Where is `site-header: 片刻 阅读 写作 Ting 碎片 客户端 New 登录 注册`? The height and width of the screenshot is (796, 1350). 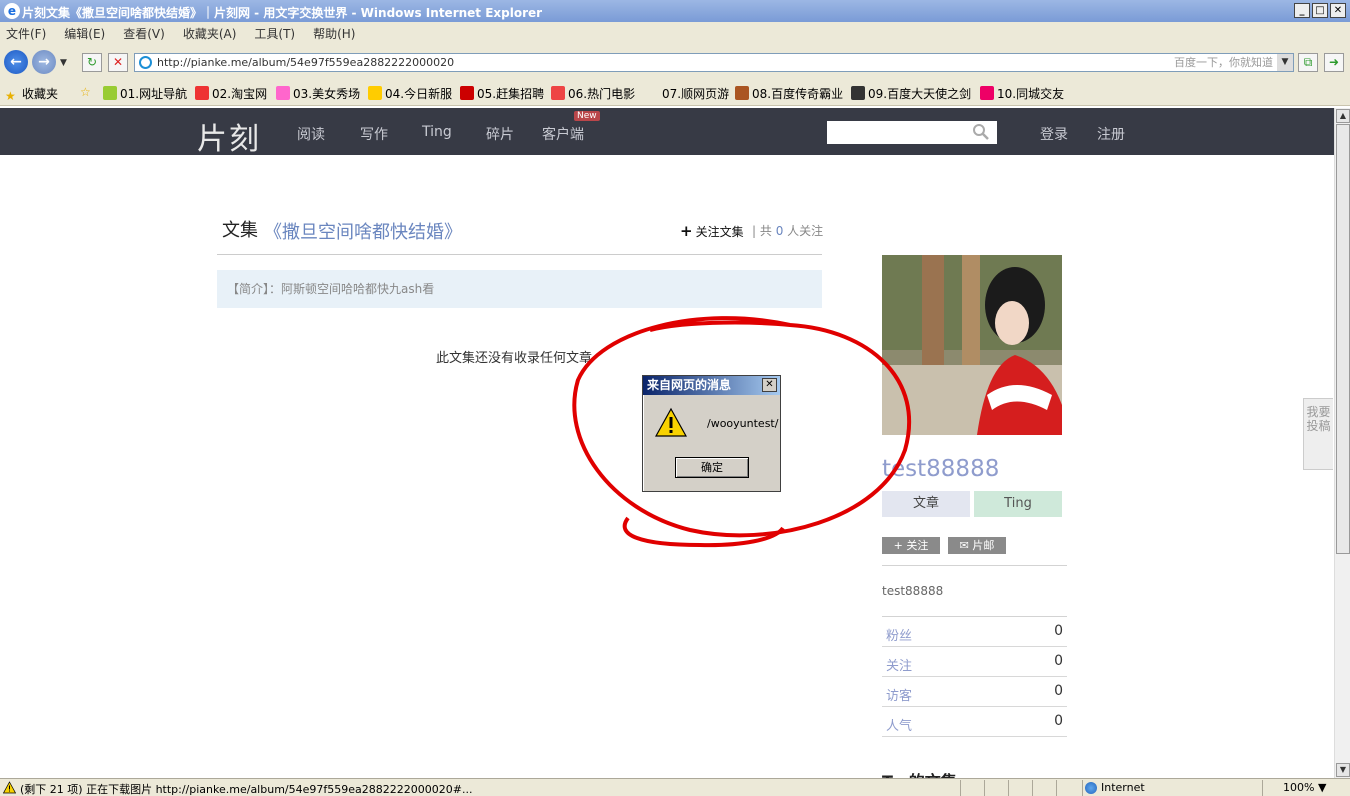 site-header: 片刻 阅读 写作 Ting 碎片 客户端 New 登录 注册 is located at coordinates (667, 133).